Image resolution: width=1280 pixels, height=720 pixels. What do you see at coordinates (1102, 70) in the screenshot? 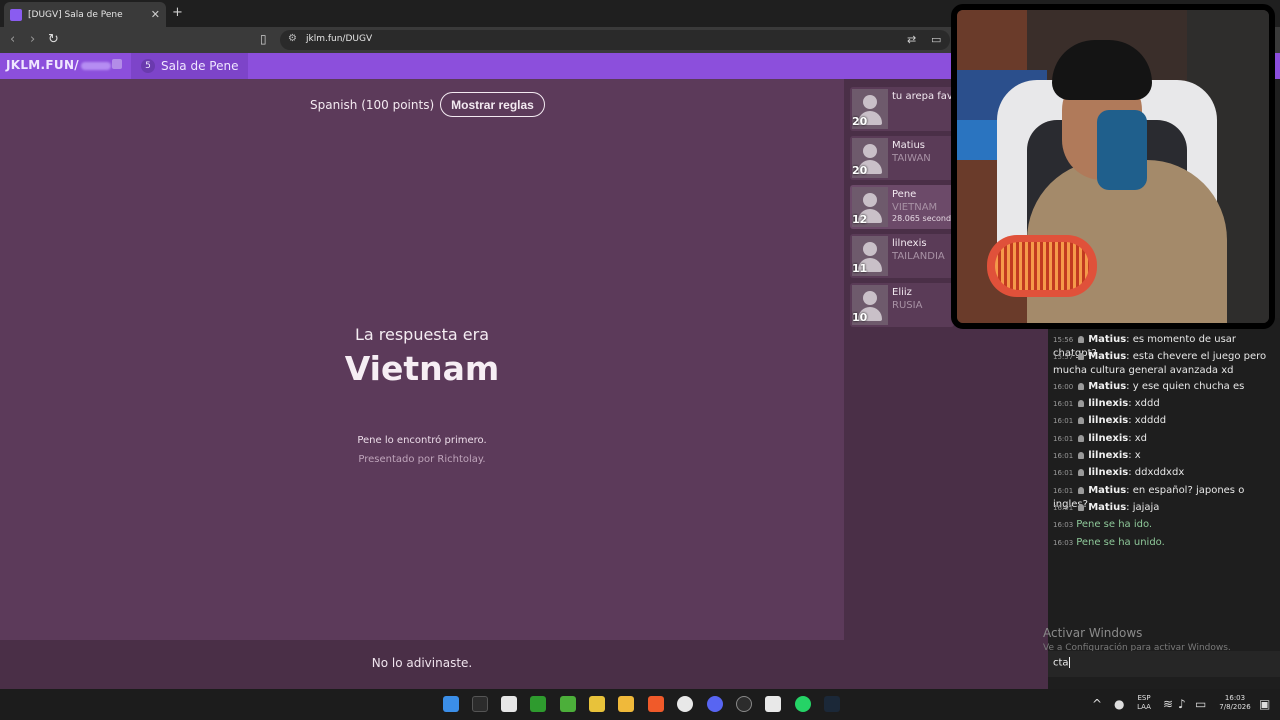
I see `cam-person` at bounding box center [1102, 70].